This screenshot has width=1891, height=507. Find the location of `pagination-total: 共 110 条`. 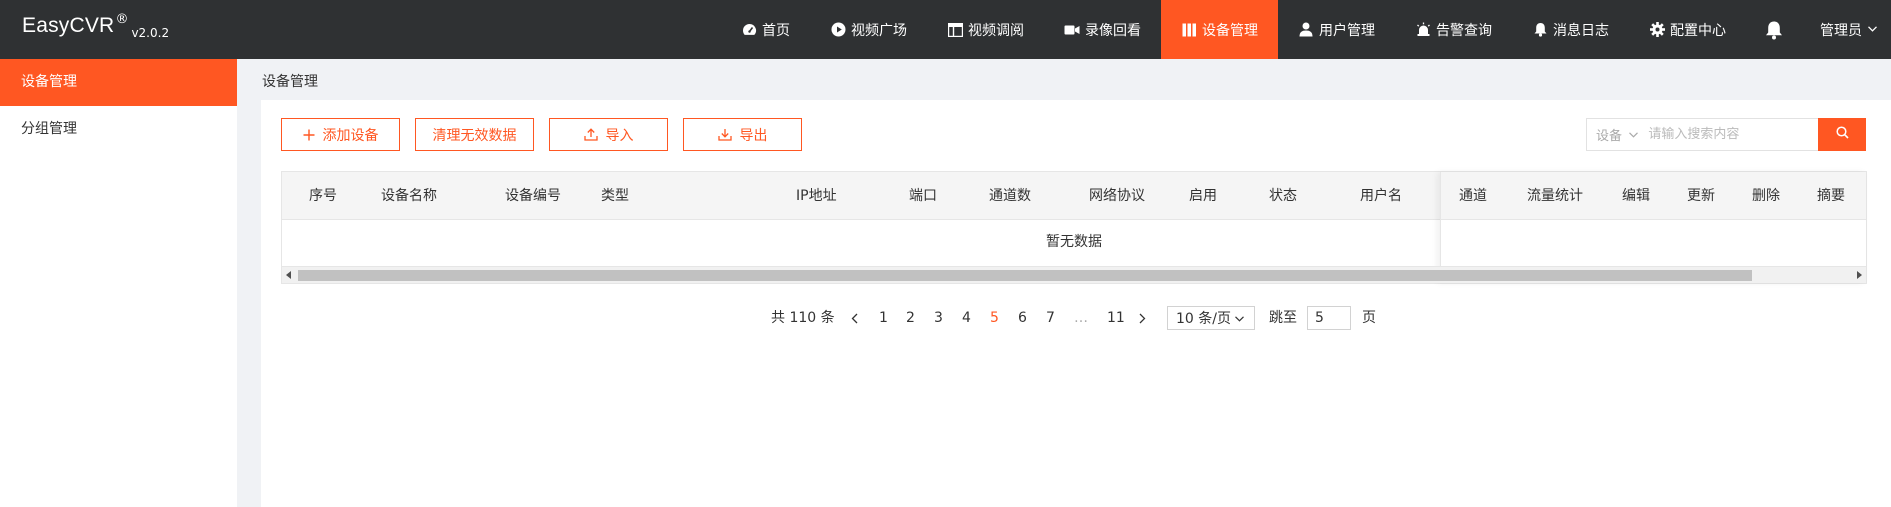

pagination-total: 共 110 条 is located at coordinates (803, 318).